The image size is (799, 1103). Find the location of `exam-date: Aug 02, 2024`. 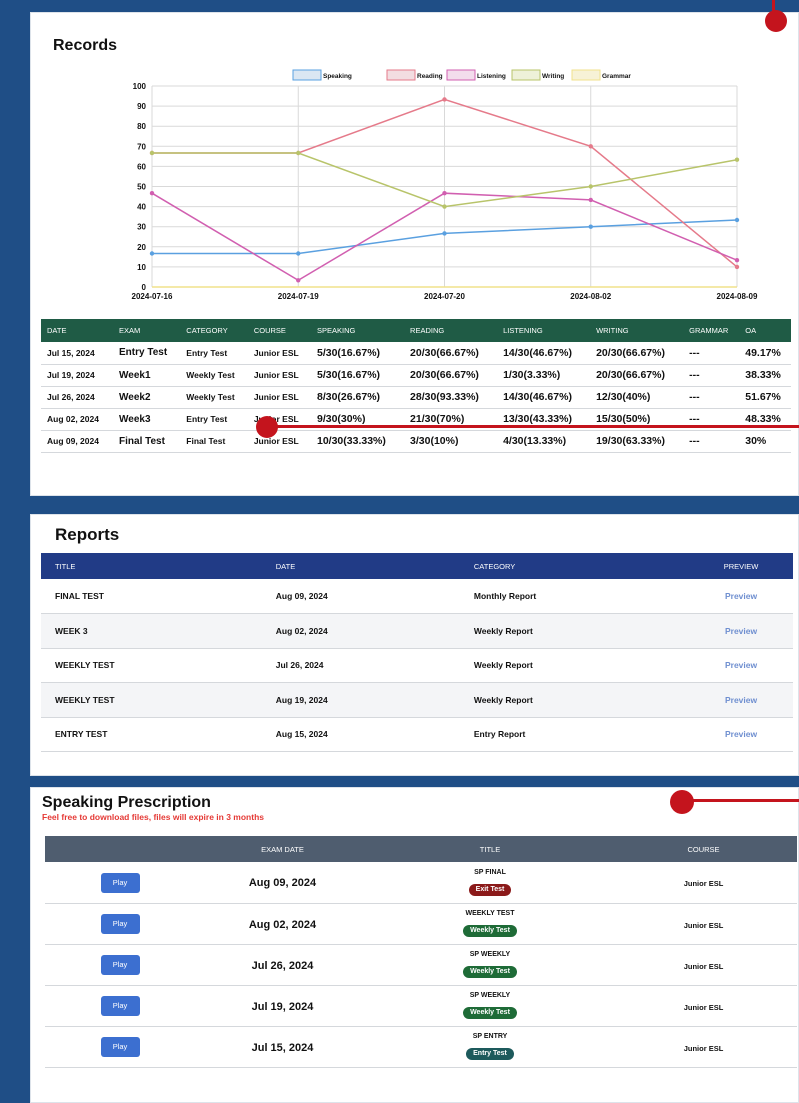

exam-date: Aug 02, 2024 is located at coordinates (282, 924).